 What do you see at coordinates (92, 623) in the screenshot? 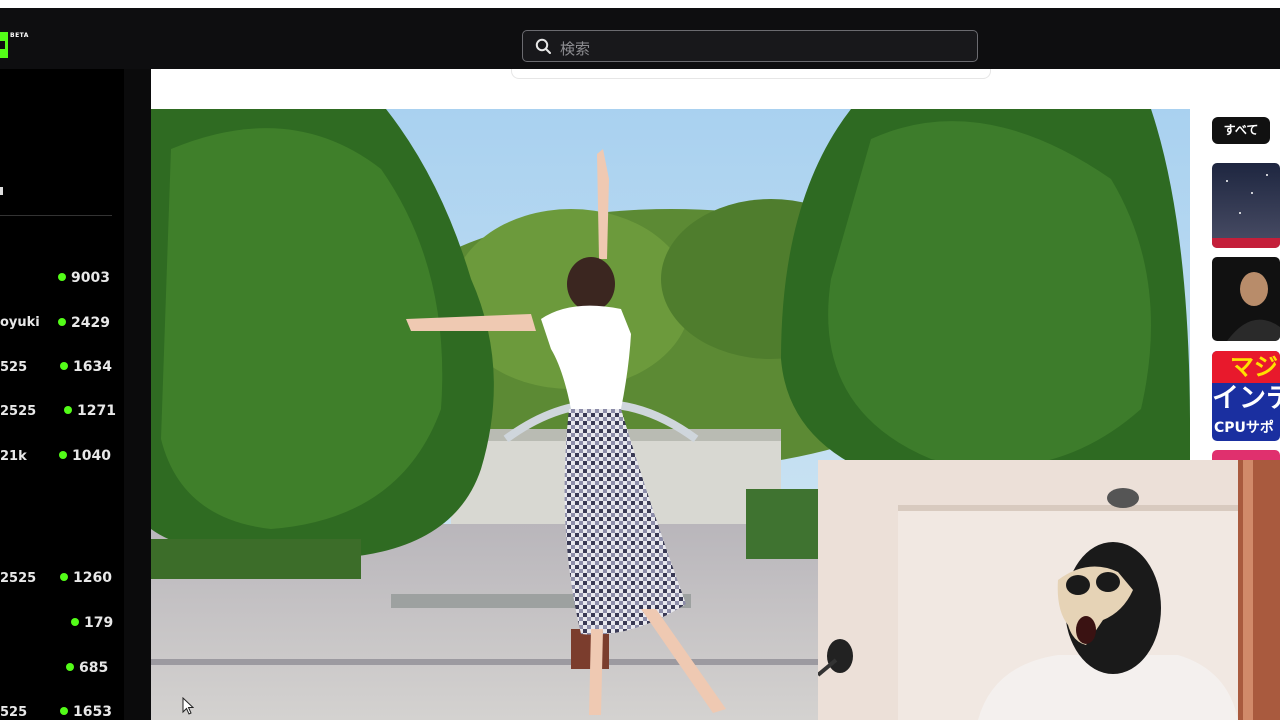
I see `sidebar-viewer-count: 179` at bounding box center [92, 623].